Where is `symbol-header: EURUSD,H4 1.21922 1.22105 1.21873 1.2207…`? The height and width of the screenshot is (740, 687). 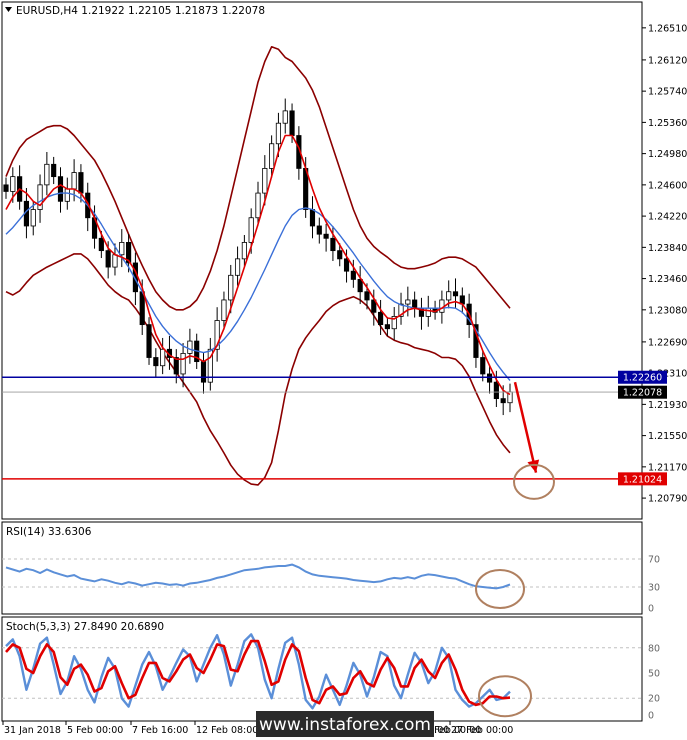
symbol-header: EURUSD,H4 1.21922 1.22105 1.21873 1.2207… is located at coordinates (140, 11).